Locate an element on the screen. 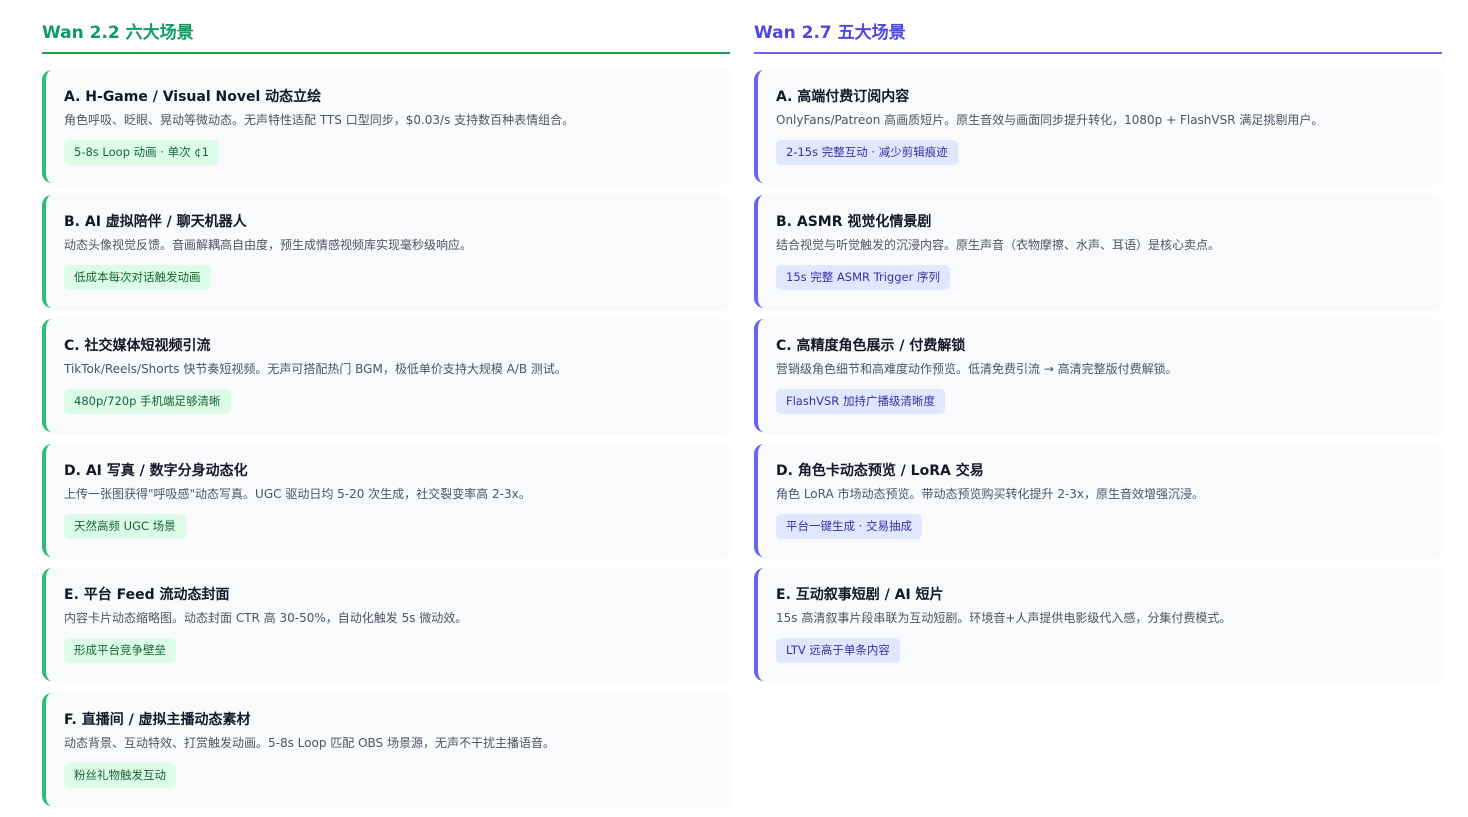  card-tag: 15s 完整 ASMR Trigger 序列 is located at coordinates (863, 277).